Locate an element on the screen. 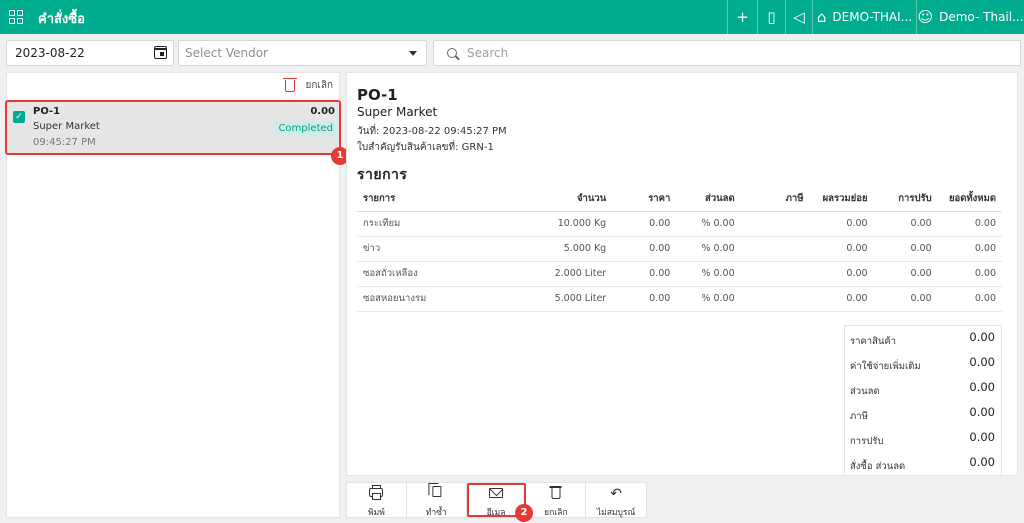  print-button: พิมพ์ is located at coordinates (377, 500).